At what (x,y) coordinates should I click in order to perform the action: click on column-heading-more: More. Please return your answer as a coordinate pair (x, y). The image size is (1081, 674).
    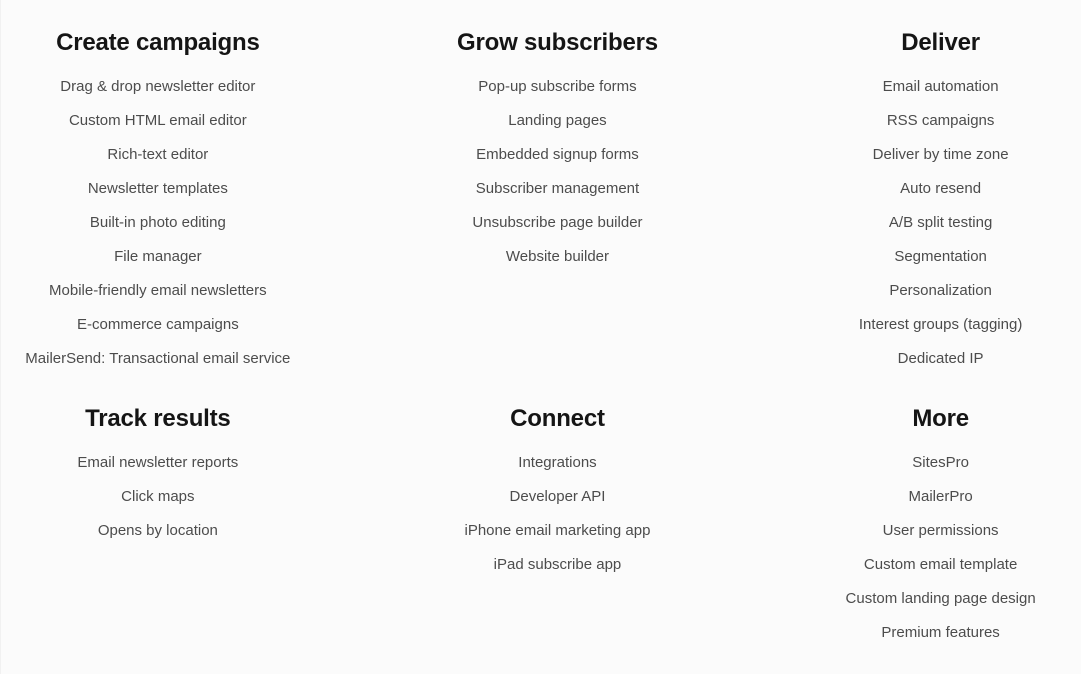
    Looking at the image, I should click on (940, 418).